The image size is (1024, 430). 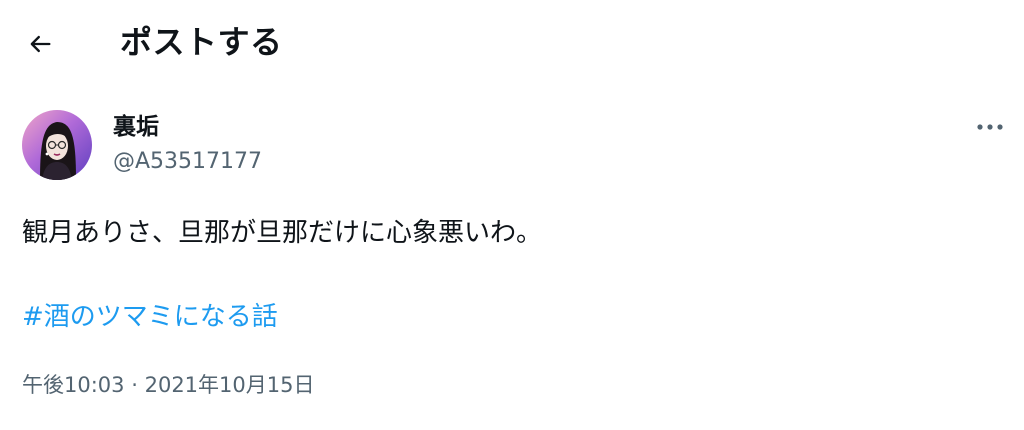 What do you see at coordinates (187, 162) in the screenshot?
I see `author-handle: @A53517177` at bounding box center [187, 162].